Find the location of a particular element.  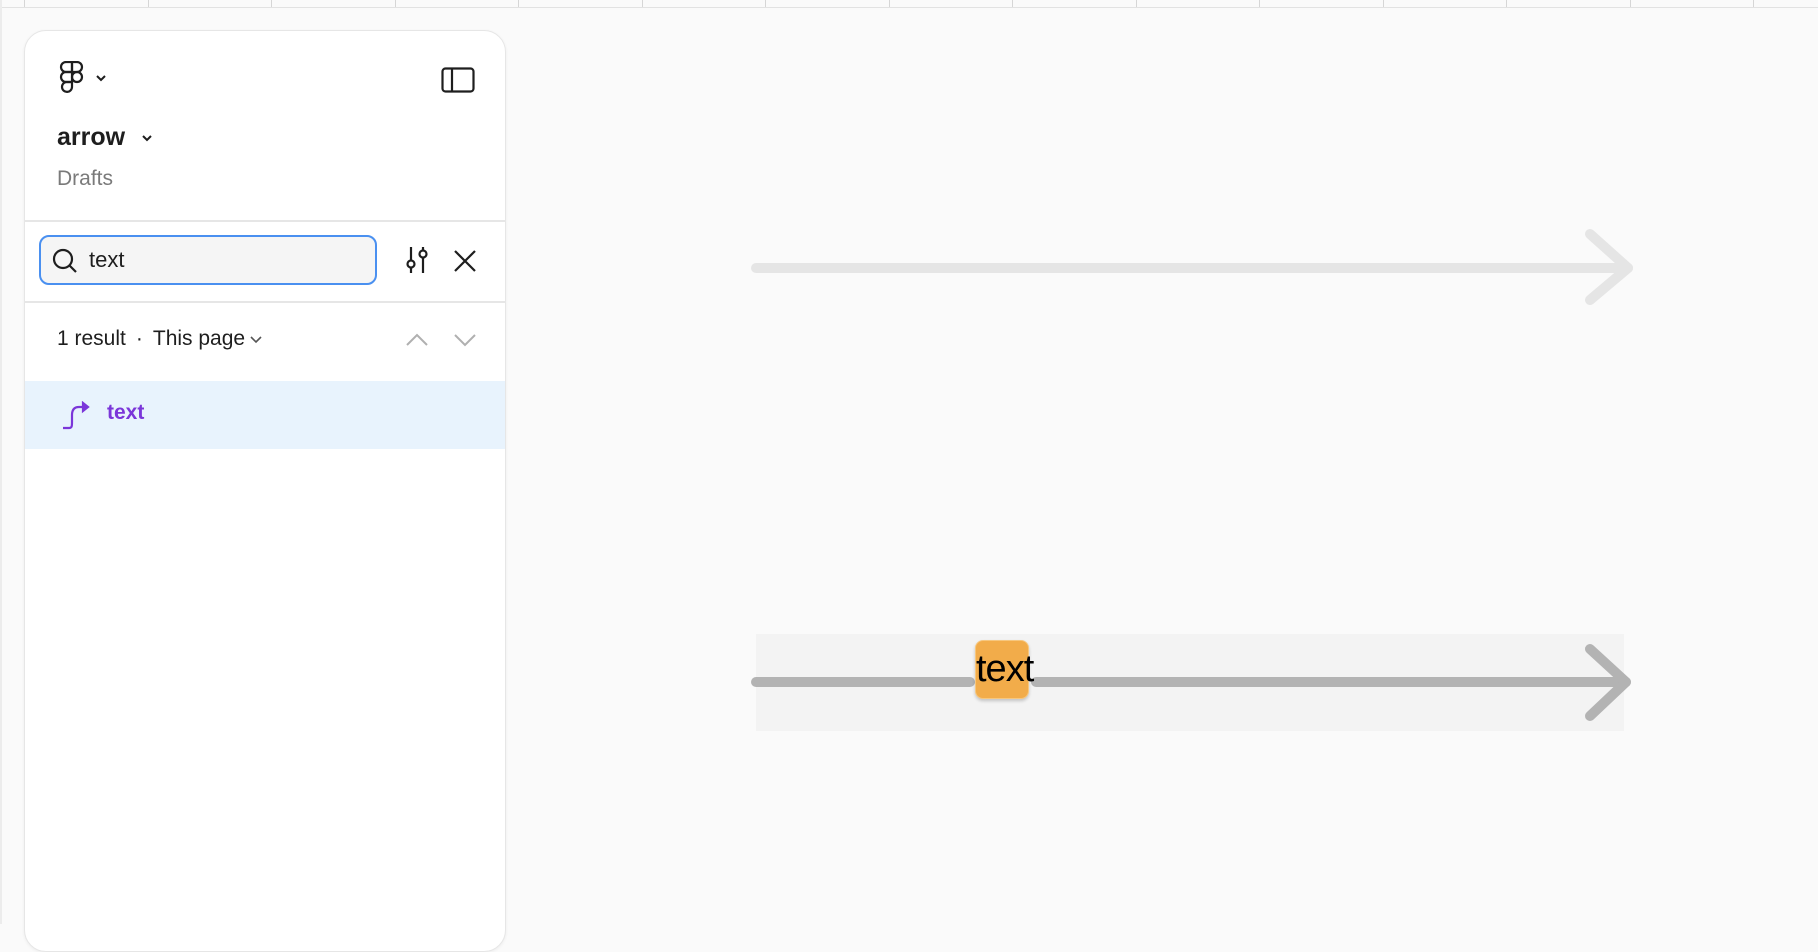

arrow-connector is located at coordinates (1192, 267).